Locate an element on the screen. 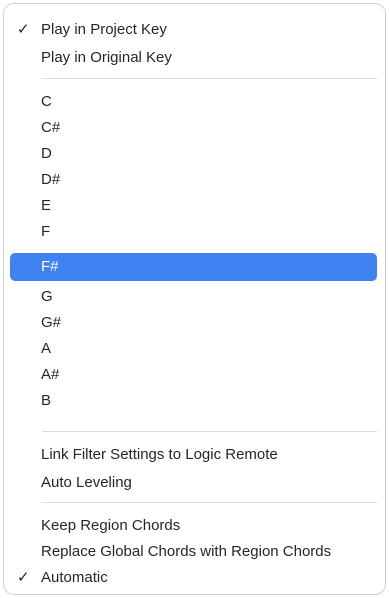 The width and height of the screenshot is (389, 598). menu-item-key-f: F is located at coordinates (193, 232).